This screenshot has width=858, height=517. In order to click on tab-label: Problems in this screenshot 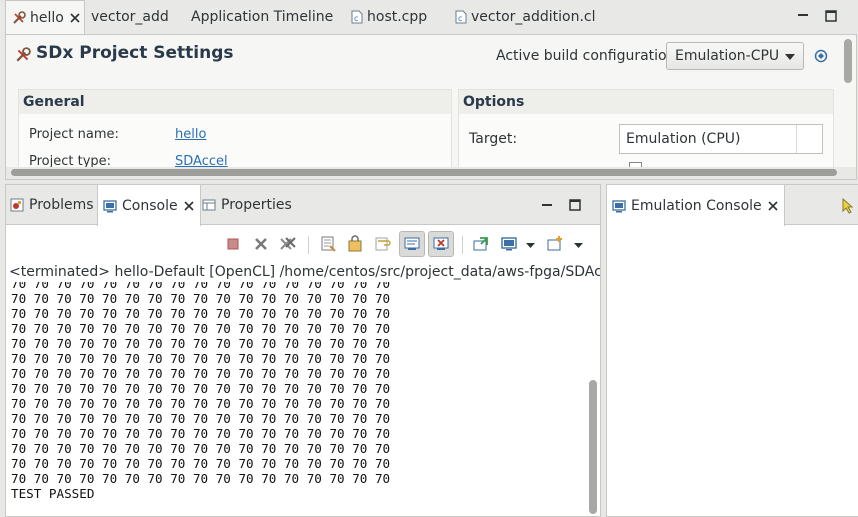, I will do `click(61, 205)`.